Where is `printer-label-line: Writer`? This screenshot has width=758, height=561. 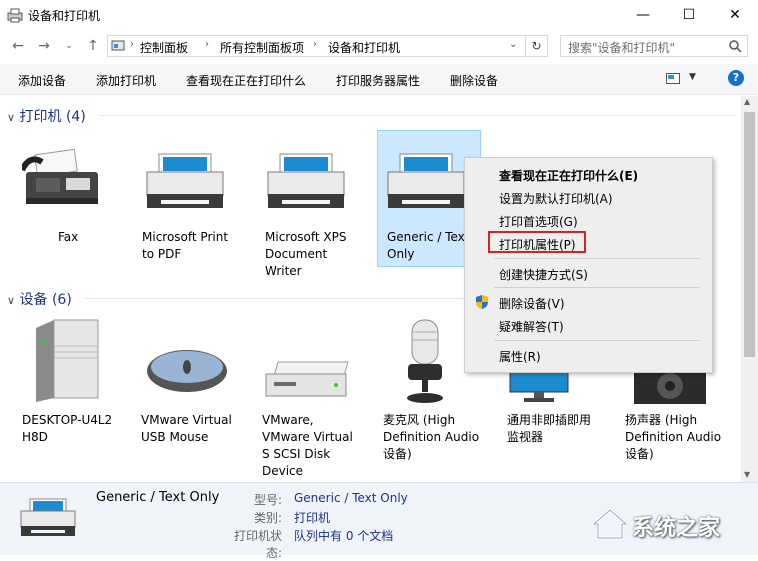
printer-label-line: Writer is located at coordinates (283, 271).